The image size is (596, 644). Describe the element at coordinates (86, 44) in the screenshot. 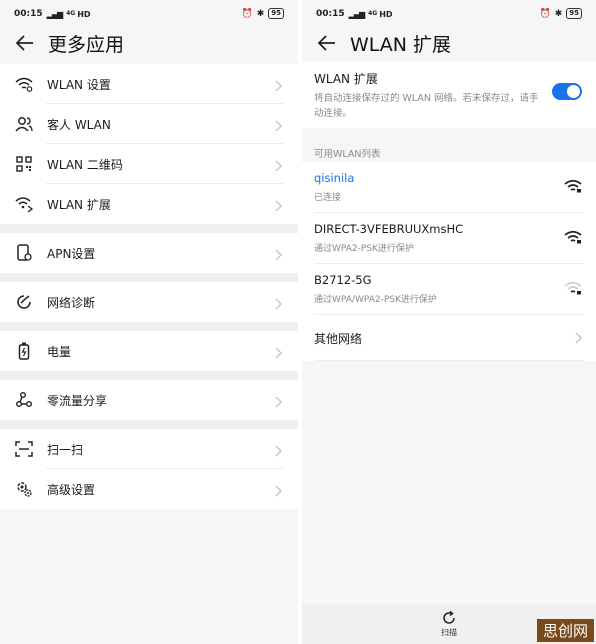

I see `page-title: 更多应用` at that location.